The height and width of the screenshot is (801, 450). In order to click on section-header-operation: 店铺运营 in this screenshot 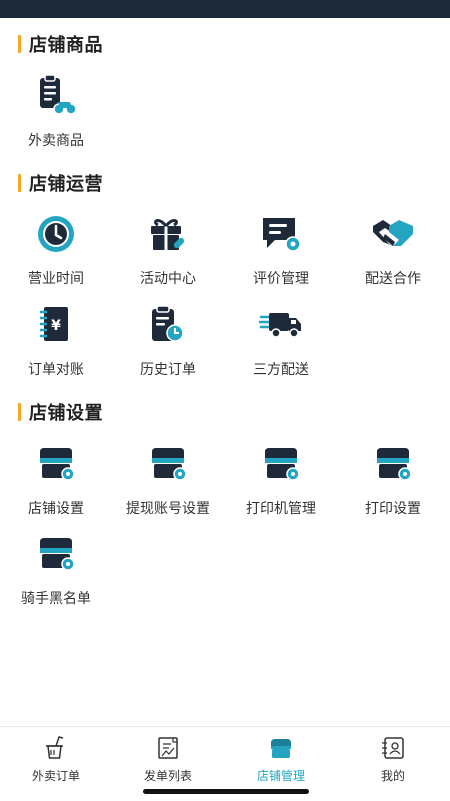, I will do `click(60, 183)`.